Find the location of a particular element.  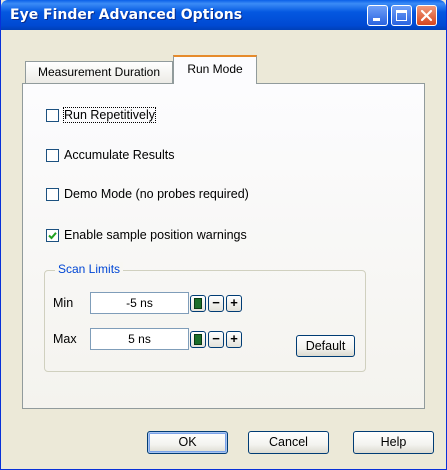

maximize-button is located at coordinates (401, 15).